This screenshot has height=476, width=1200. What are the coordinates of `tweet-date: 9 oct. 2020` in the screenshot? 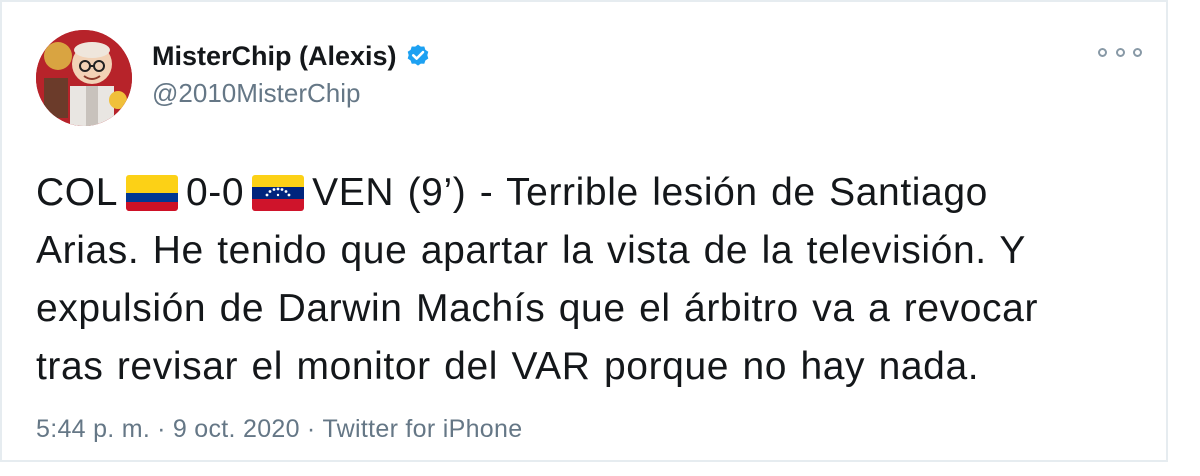 It's located at (236, 429).